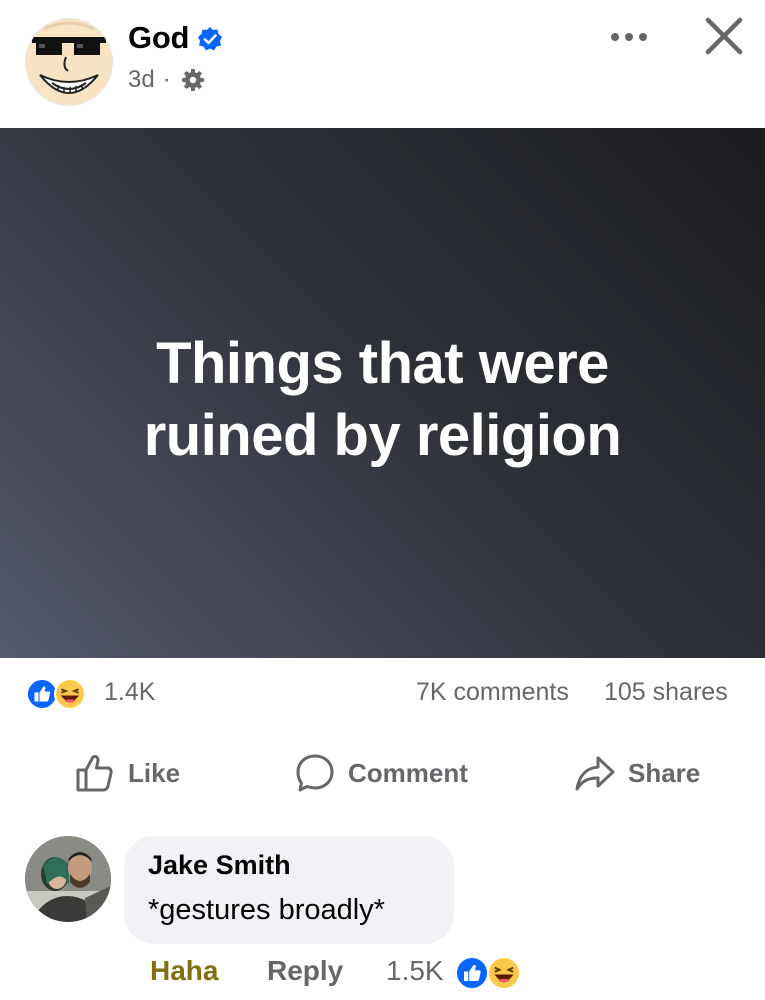 The width and height of the screenshot is (765, 1000). Describe the element at coordinates (415, 971) in the screenshot. I see `comment-reactions-count: 1.5K` at that location.